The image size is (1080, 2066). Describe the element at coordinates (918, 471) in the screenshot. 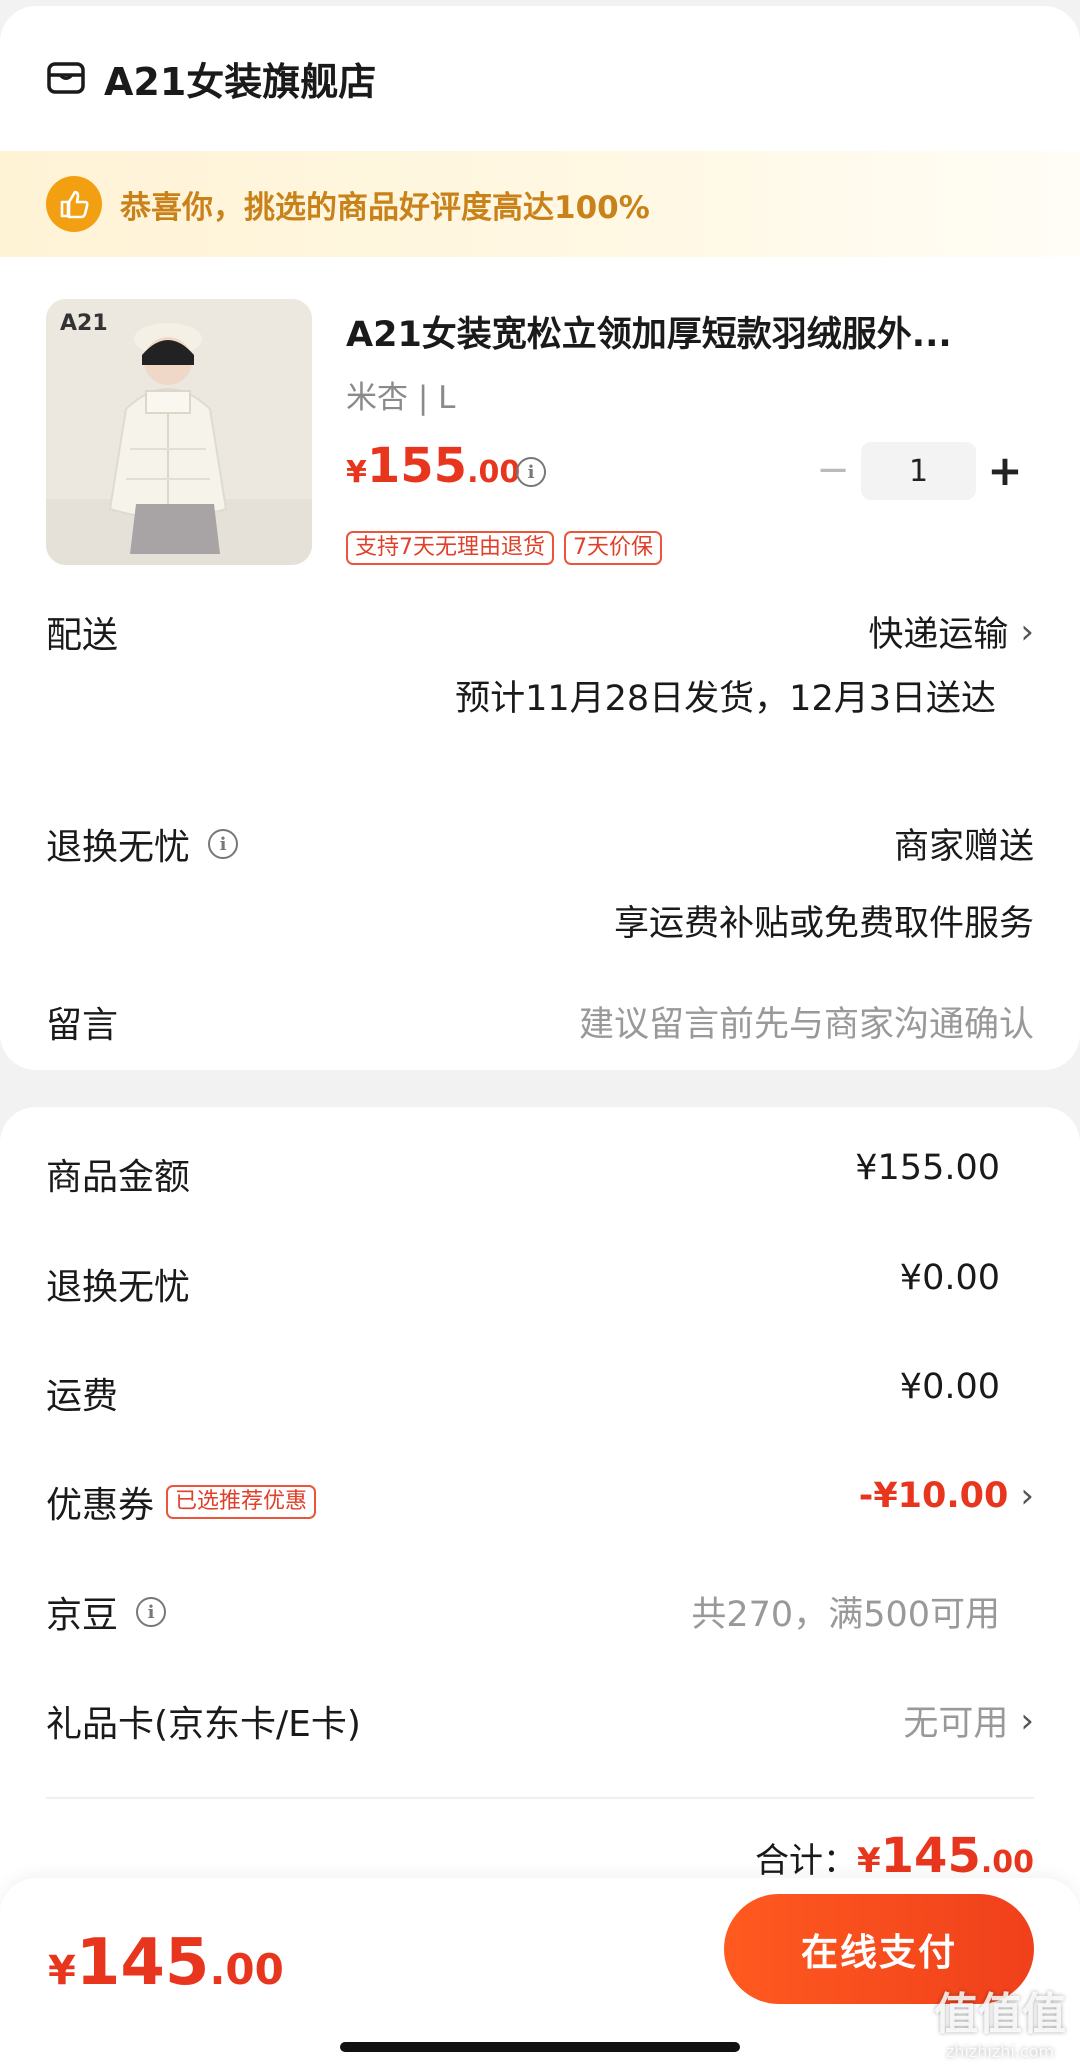

I see `quantity-input: 1` at that location.